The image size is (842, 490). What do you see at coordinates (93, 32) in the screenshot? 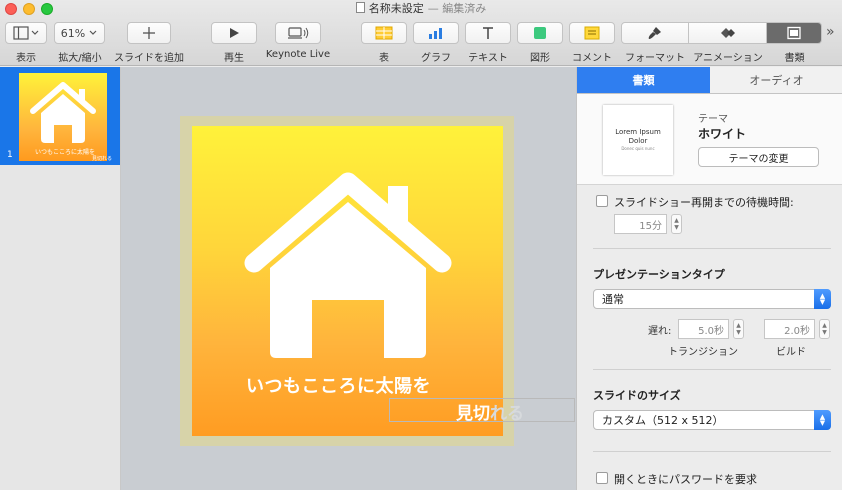
I see `chevron-down-icon` at bounding box center [93, 32].